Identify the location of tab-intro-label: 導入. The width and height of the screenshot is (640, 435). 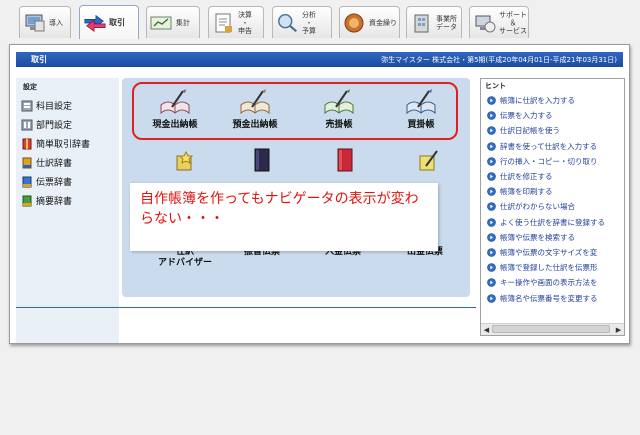
(56, 22).